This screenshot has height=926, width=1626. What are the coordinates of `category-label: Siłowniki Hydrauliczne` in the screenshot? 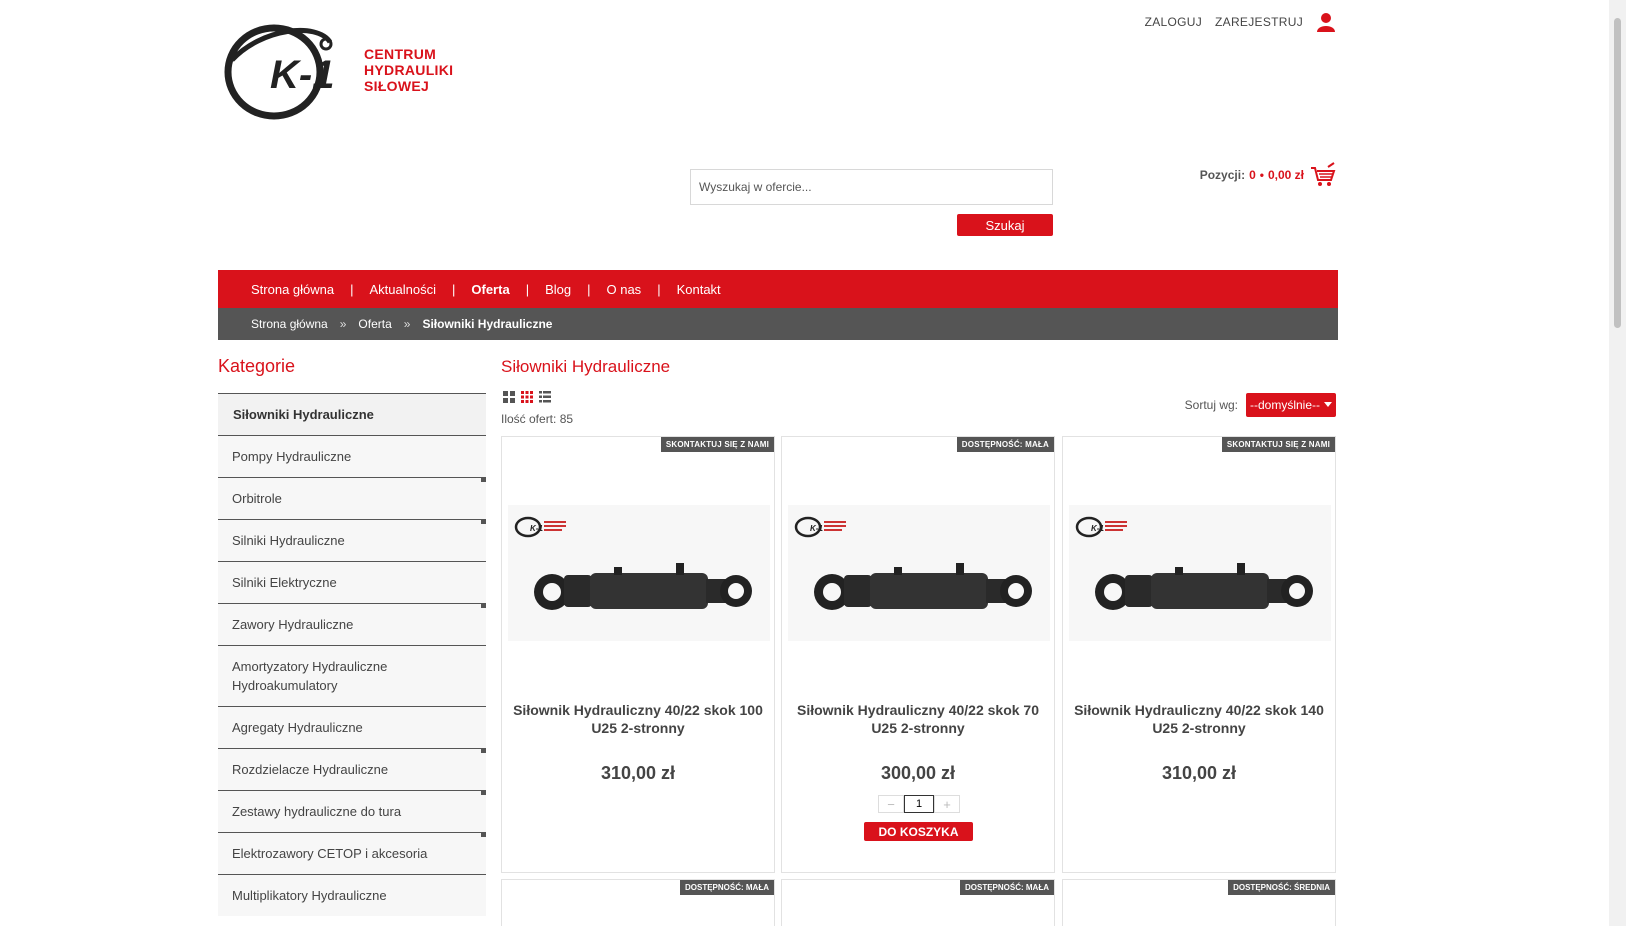 It's located at (303, 414).